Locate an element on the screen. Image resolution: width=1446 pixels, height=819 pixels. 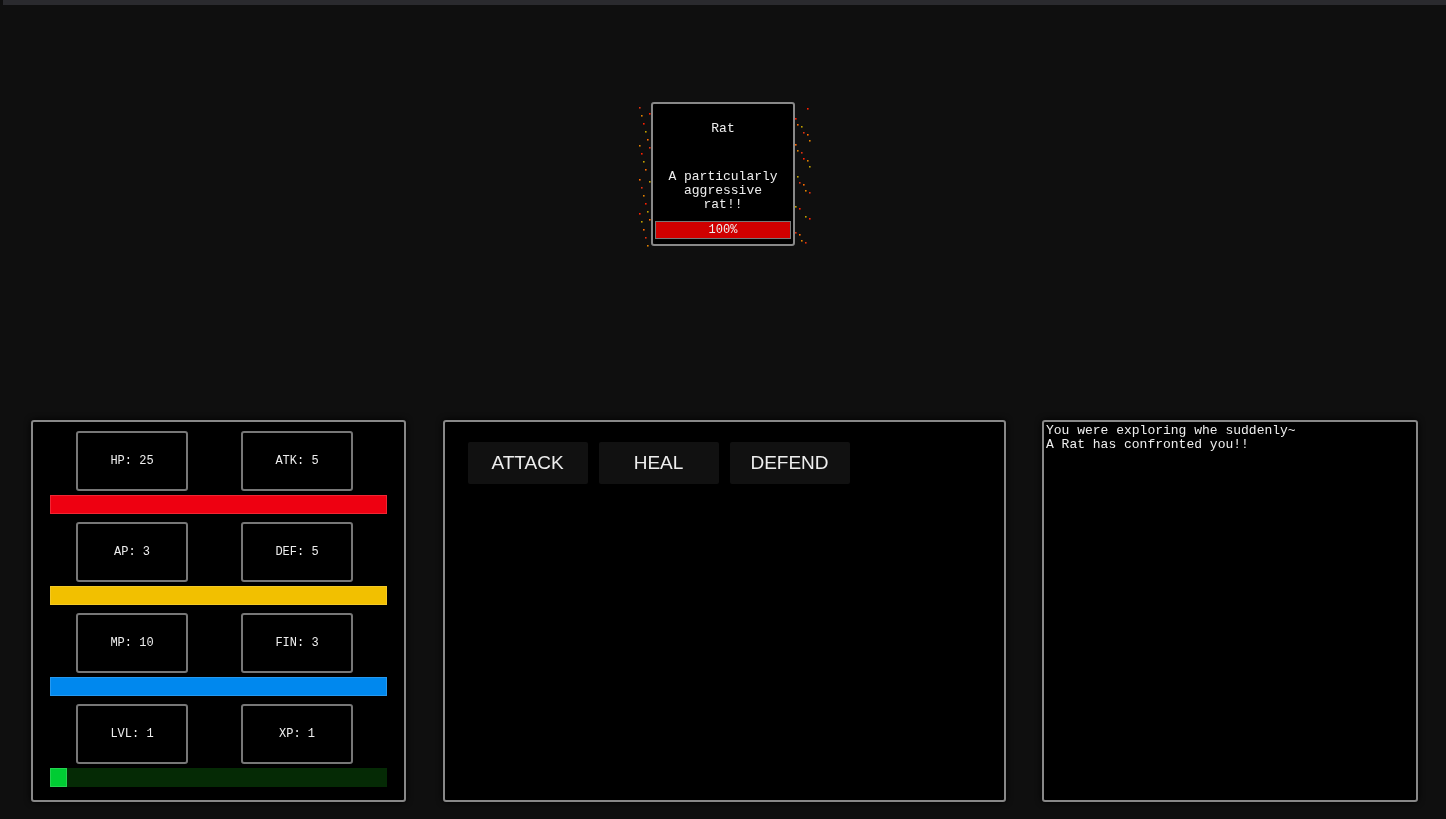
action-button: DEFEND is located at coordinates (789, 463).